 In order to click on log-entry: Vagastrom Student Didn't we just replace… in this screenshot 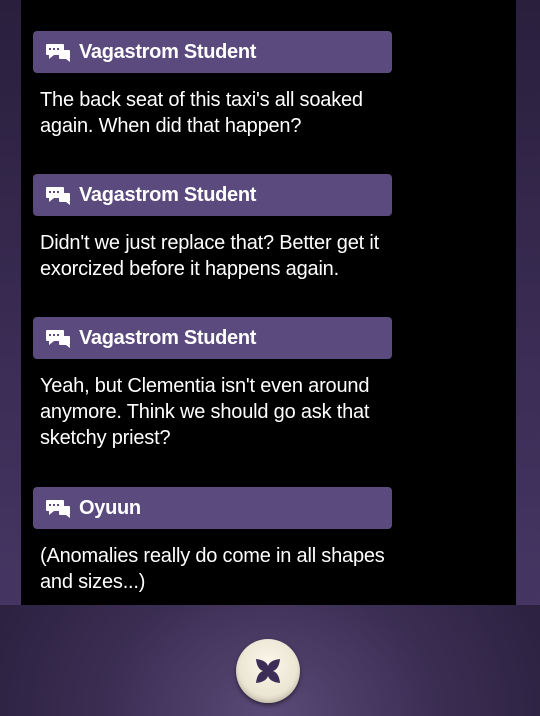, I will do `click(213, 228)`.